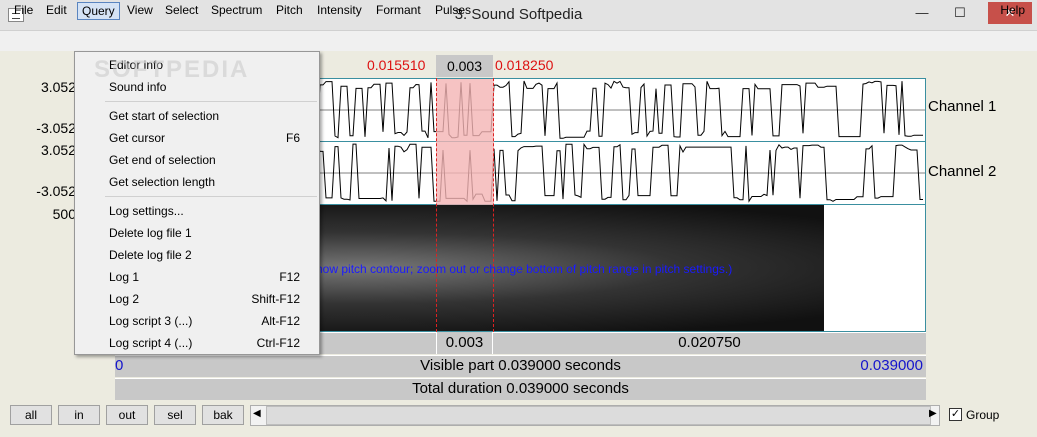  Describe the element at coordinates (465, 142) in the screenshot. I see `selection-highlight` at that location.